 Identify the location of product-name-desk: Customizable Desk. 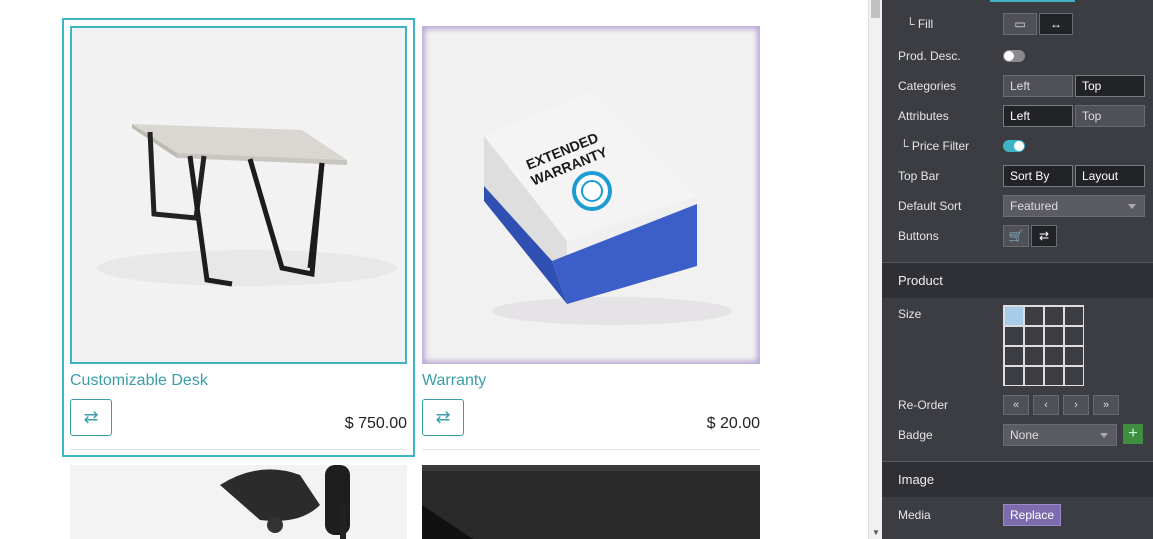
(139, 381).